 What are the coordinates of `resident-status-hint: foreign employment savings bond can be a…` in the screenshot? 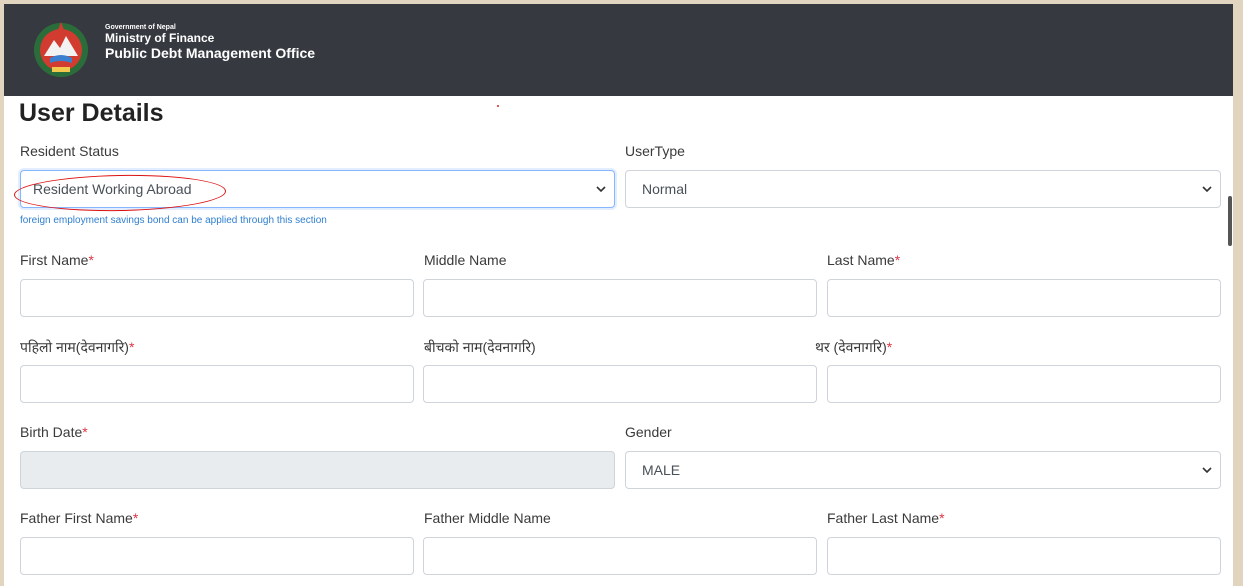 It's located at (173, 220).